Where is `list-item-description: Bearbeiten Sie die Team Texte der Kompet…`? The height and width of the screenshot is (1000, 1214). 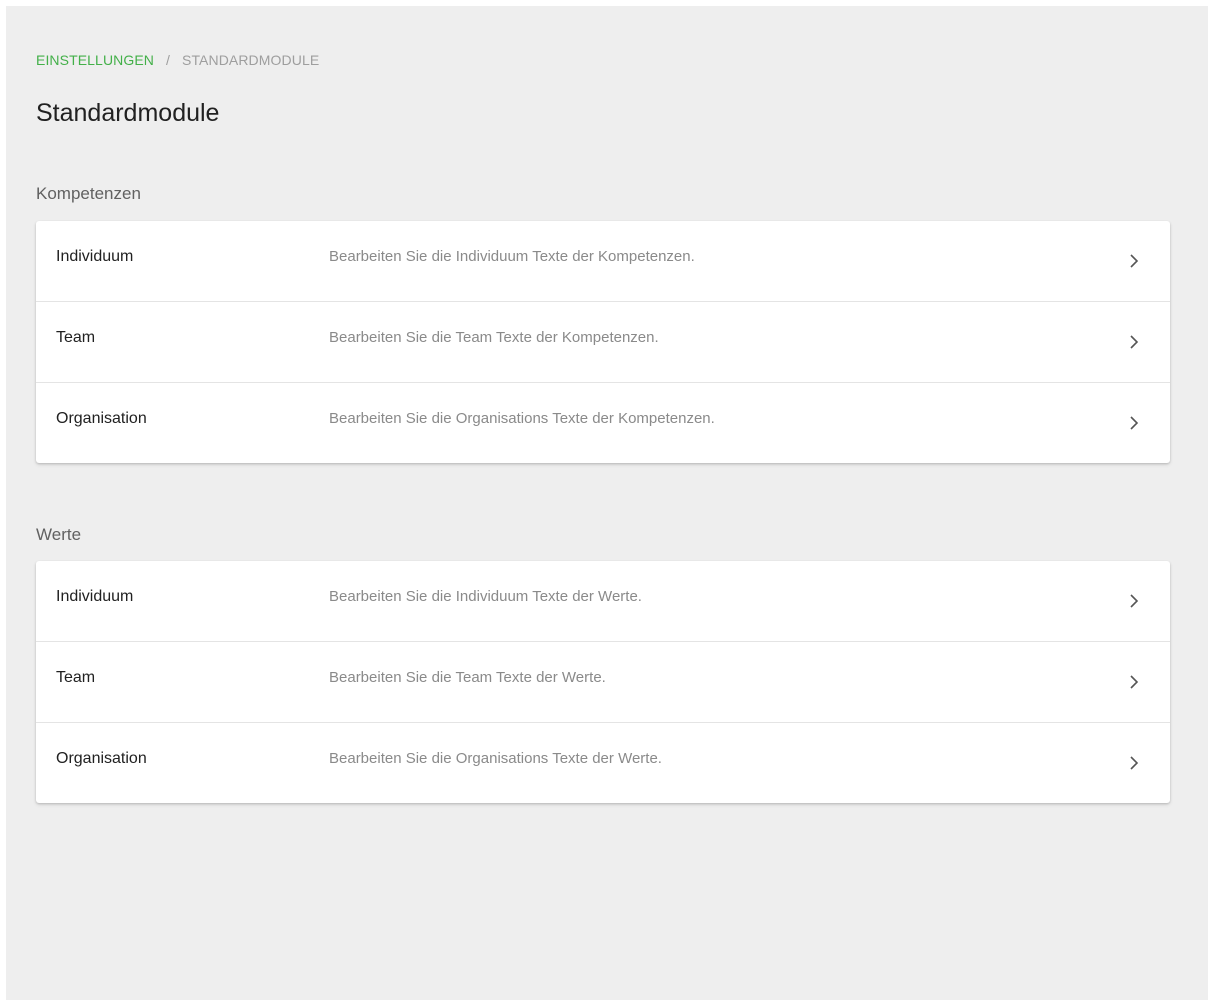
list-item-description: Bearbeiten Sie die Team Texte der Kompet… is located at coordinates (494, 337).